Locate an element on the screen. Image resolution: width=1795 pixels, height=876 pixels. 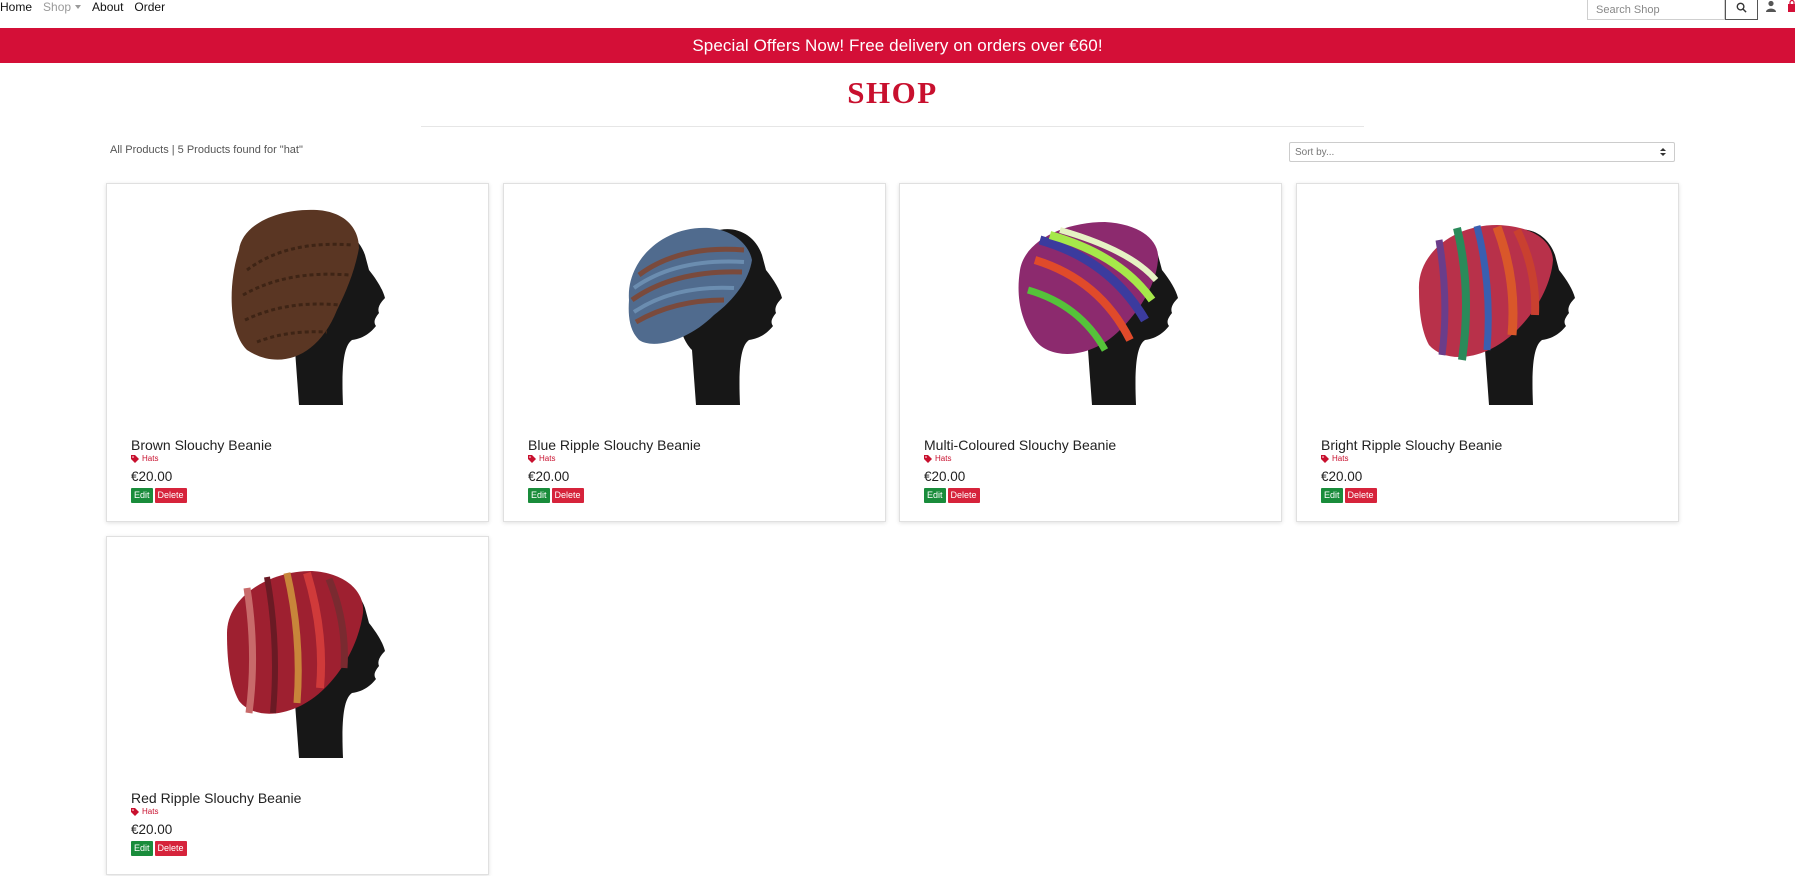
product-name: Bright Ripple Slouchy Beanie is located at coordinates (1411, 445).